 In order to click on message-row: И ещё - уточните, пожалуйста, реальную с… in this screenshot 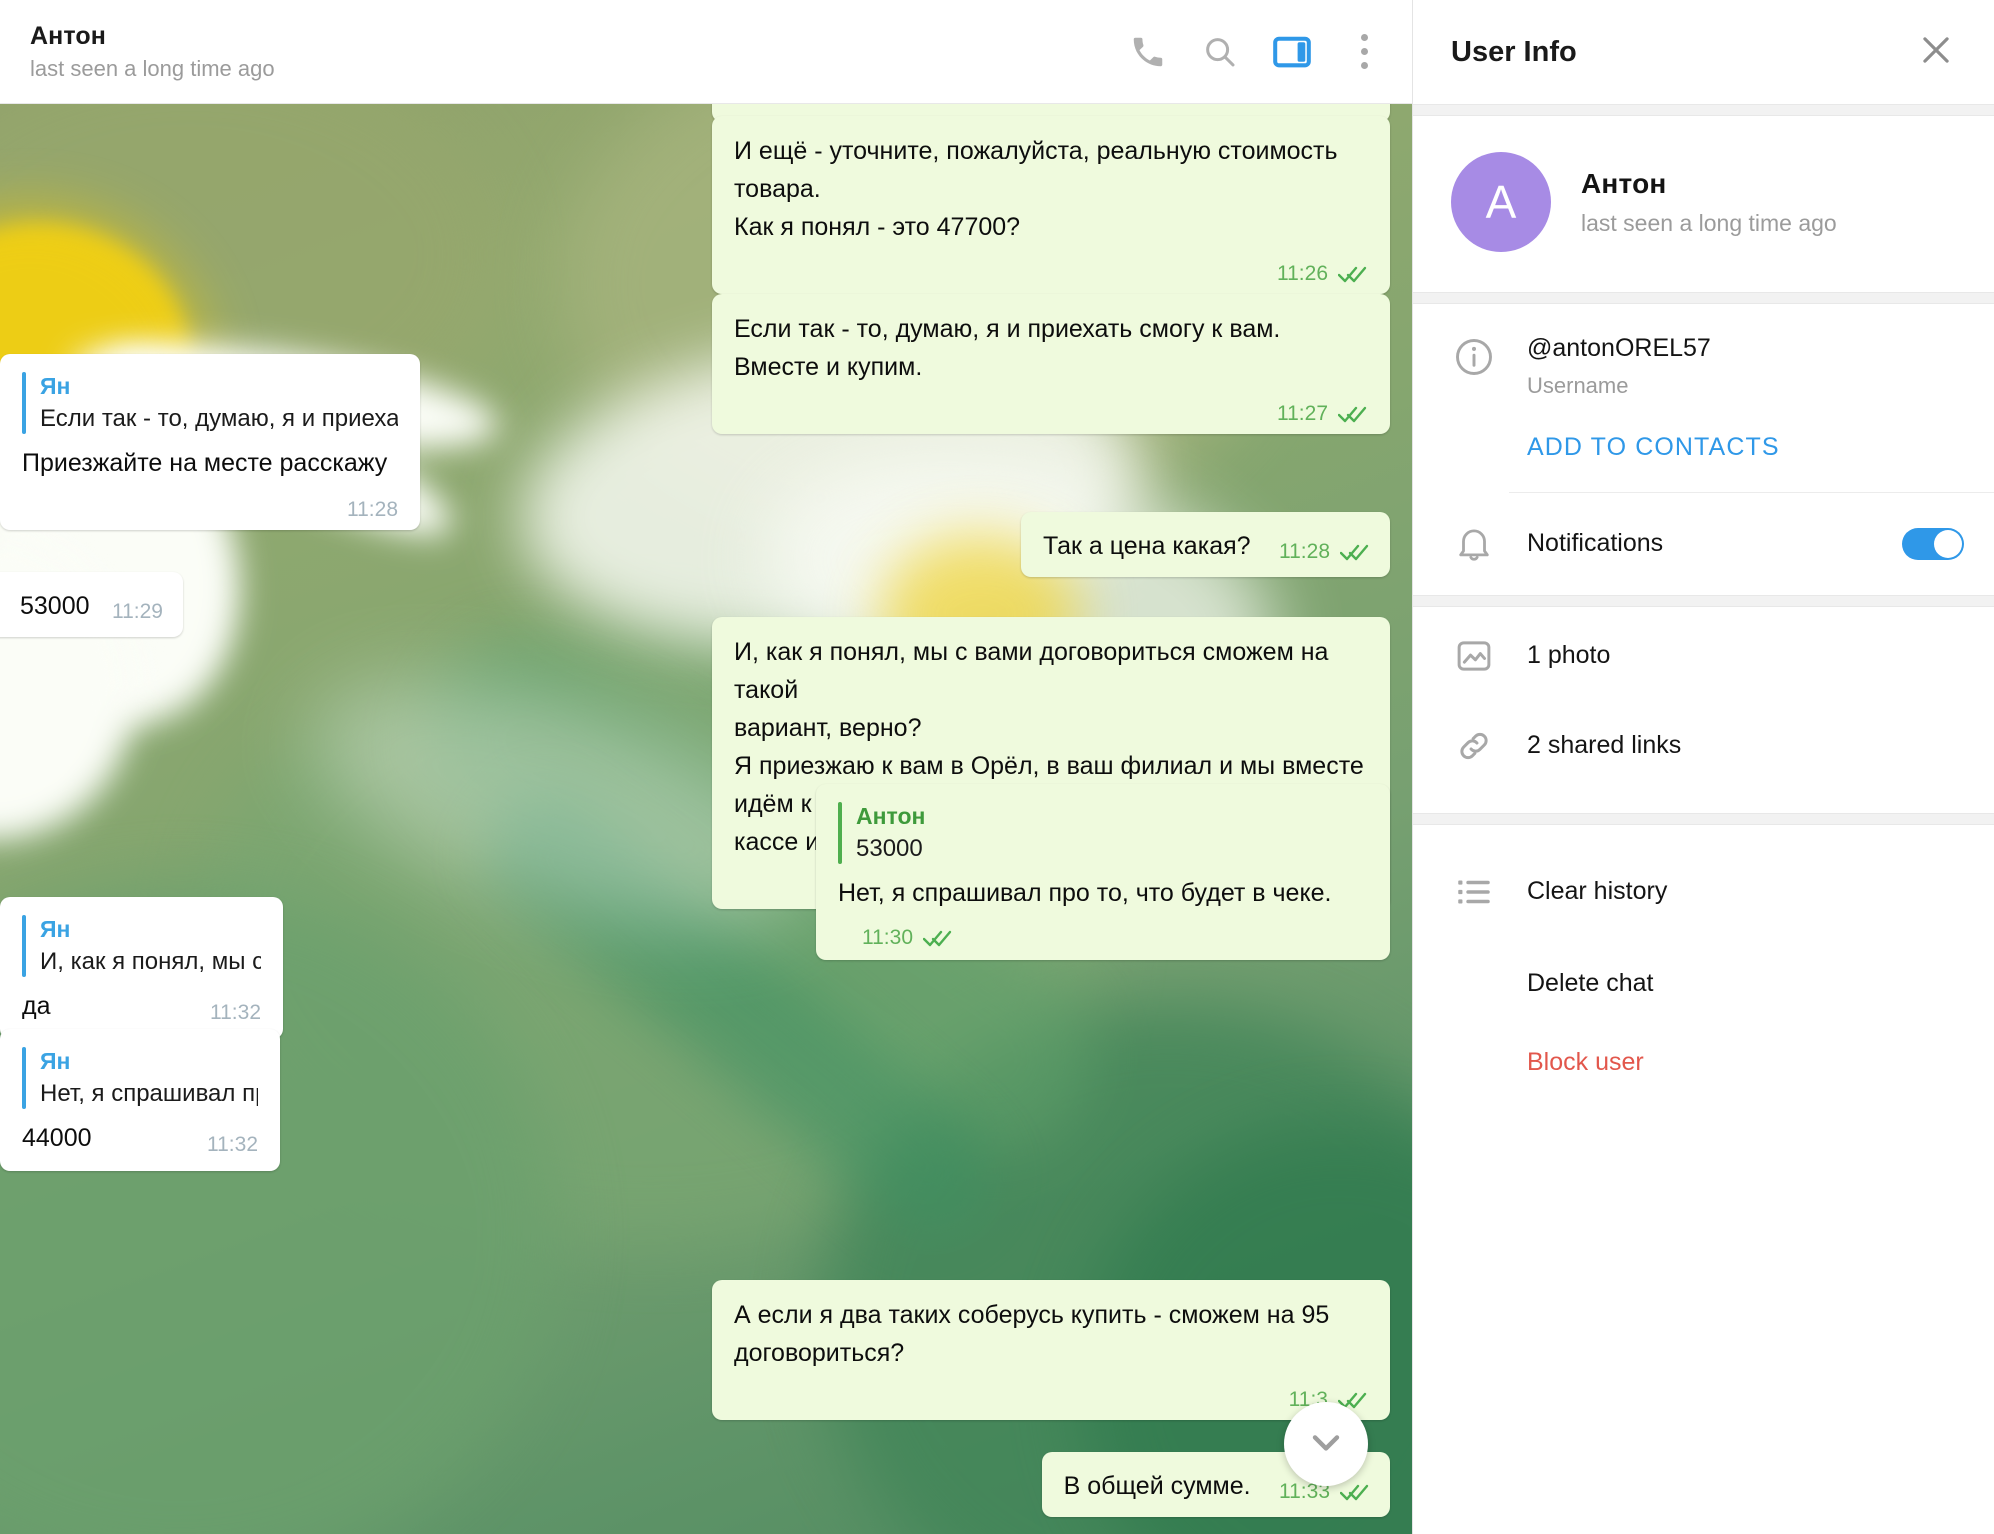, I will do `click(706, 205)`.